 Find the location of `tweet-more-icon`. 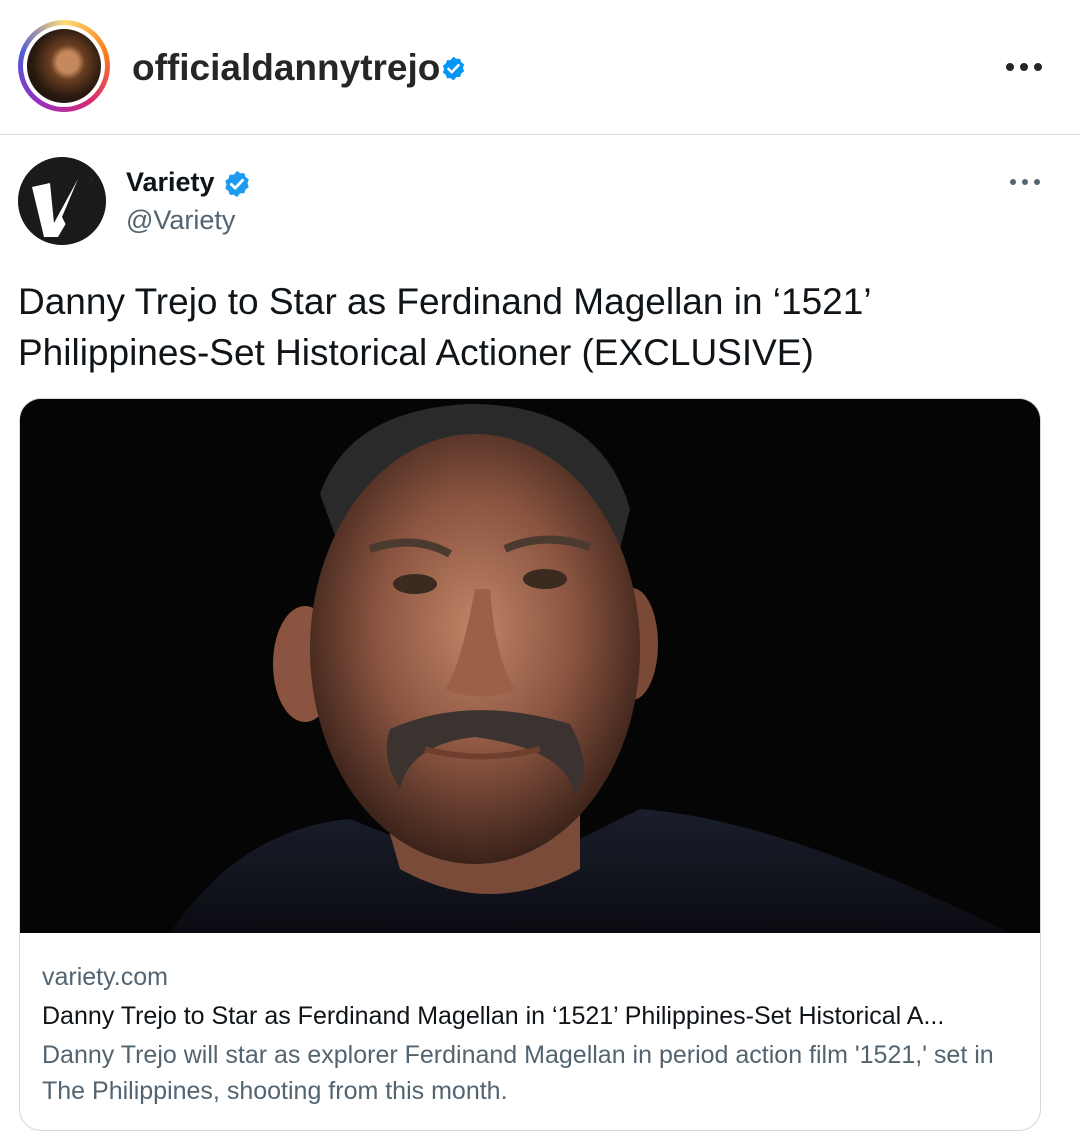

tweet-more-icon is located at coordinates (1025, 182).